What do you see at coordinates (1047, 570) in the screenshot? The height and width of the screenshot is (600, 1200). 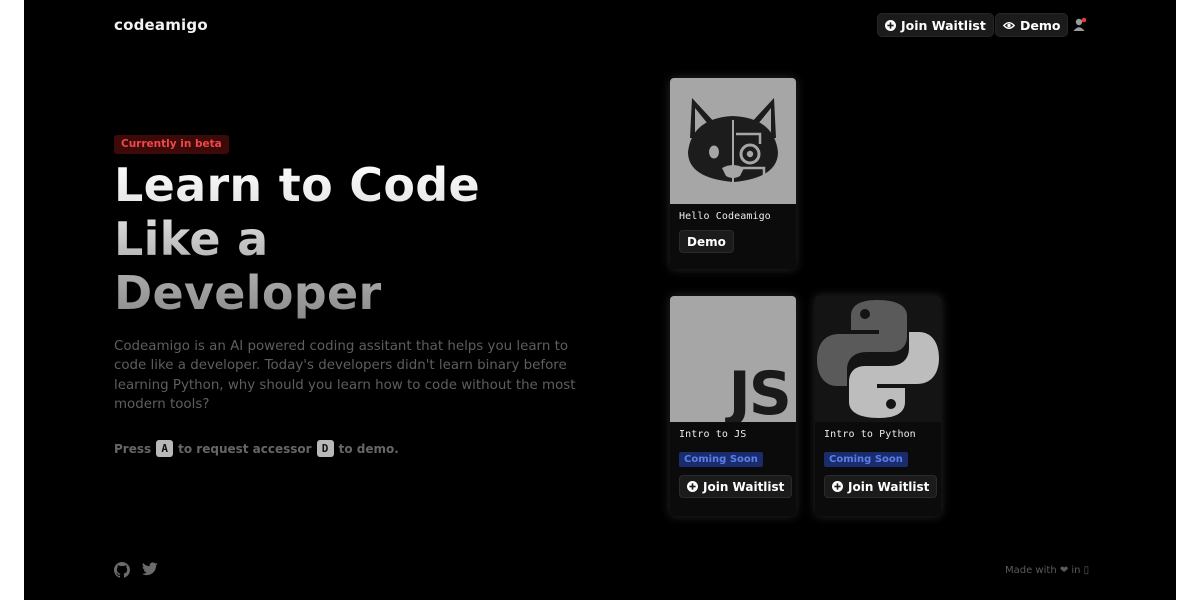 I see `made-with-text: Made with ❤ in ▯` at bounding box center [1047, 570].